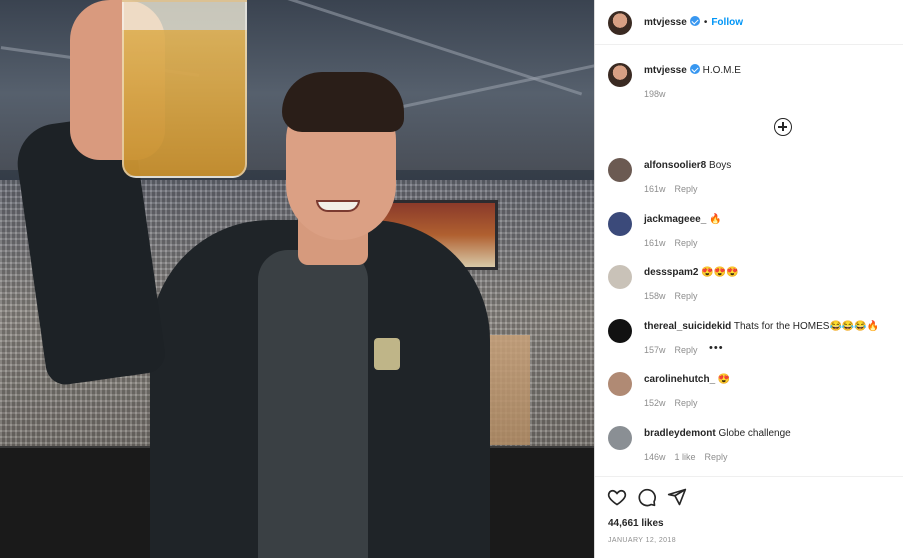 This screenshot has width=903, height=558. What do you see at coordinates (675, 165) in the screenshot?
I see `comment-username: alfonsoolier8` at bounding box center [675, 165].